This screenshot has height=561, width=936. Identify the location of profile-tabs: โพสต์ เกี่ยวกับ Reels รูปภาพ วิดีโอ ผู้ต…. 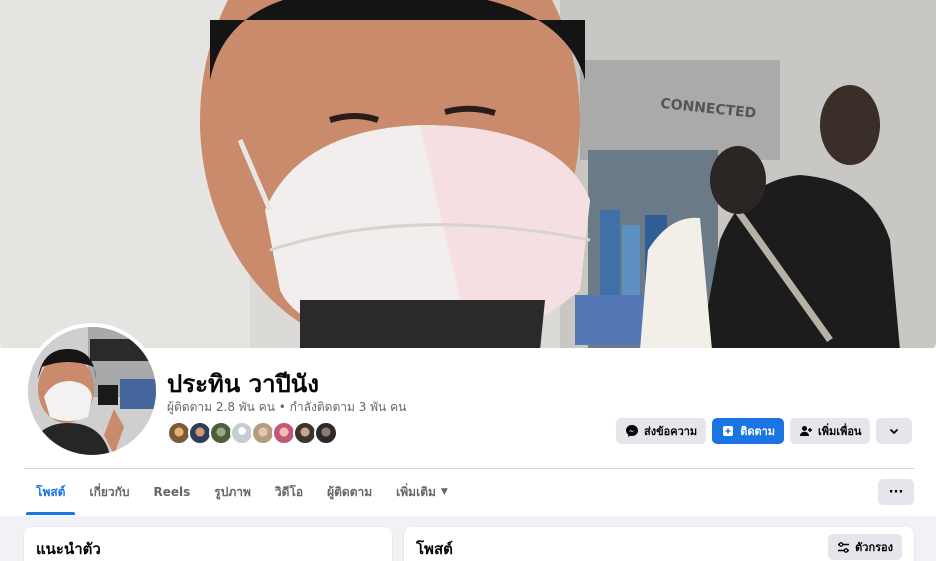
(242, 492).